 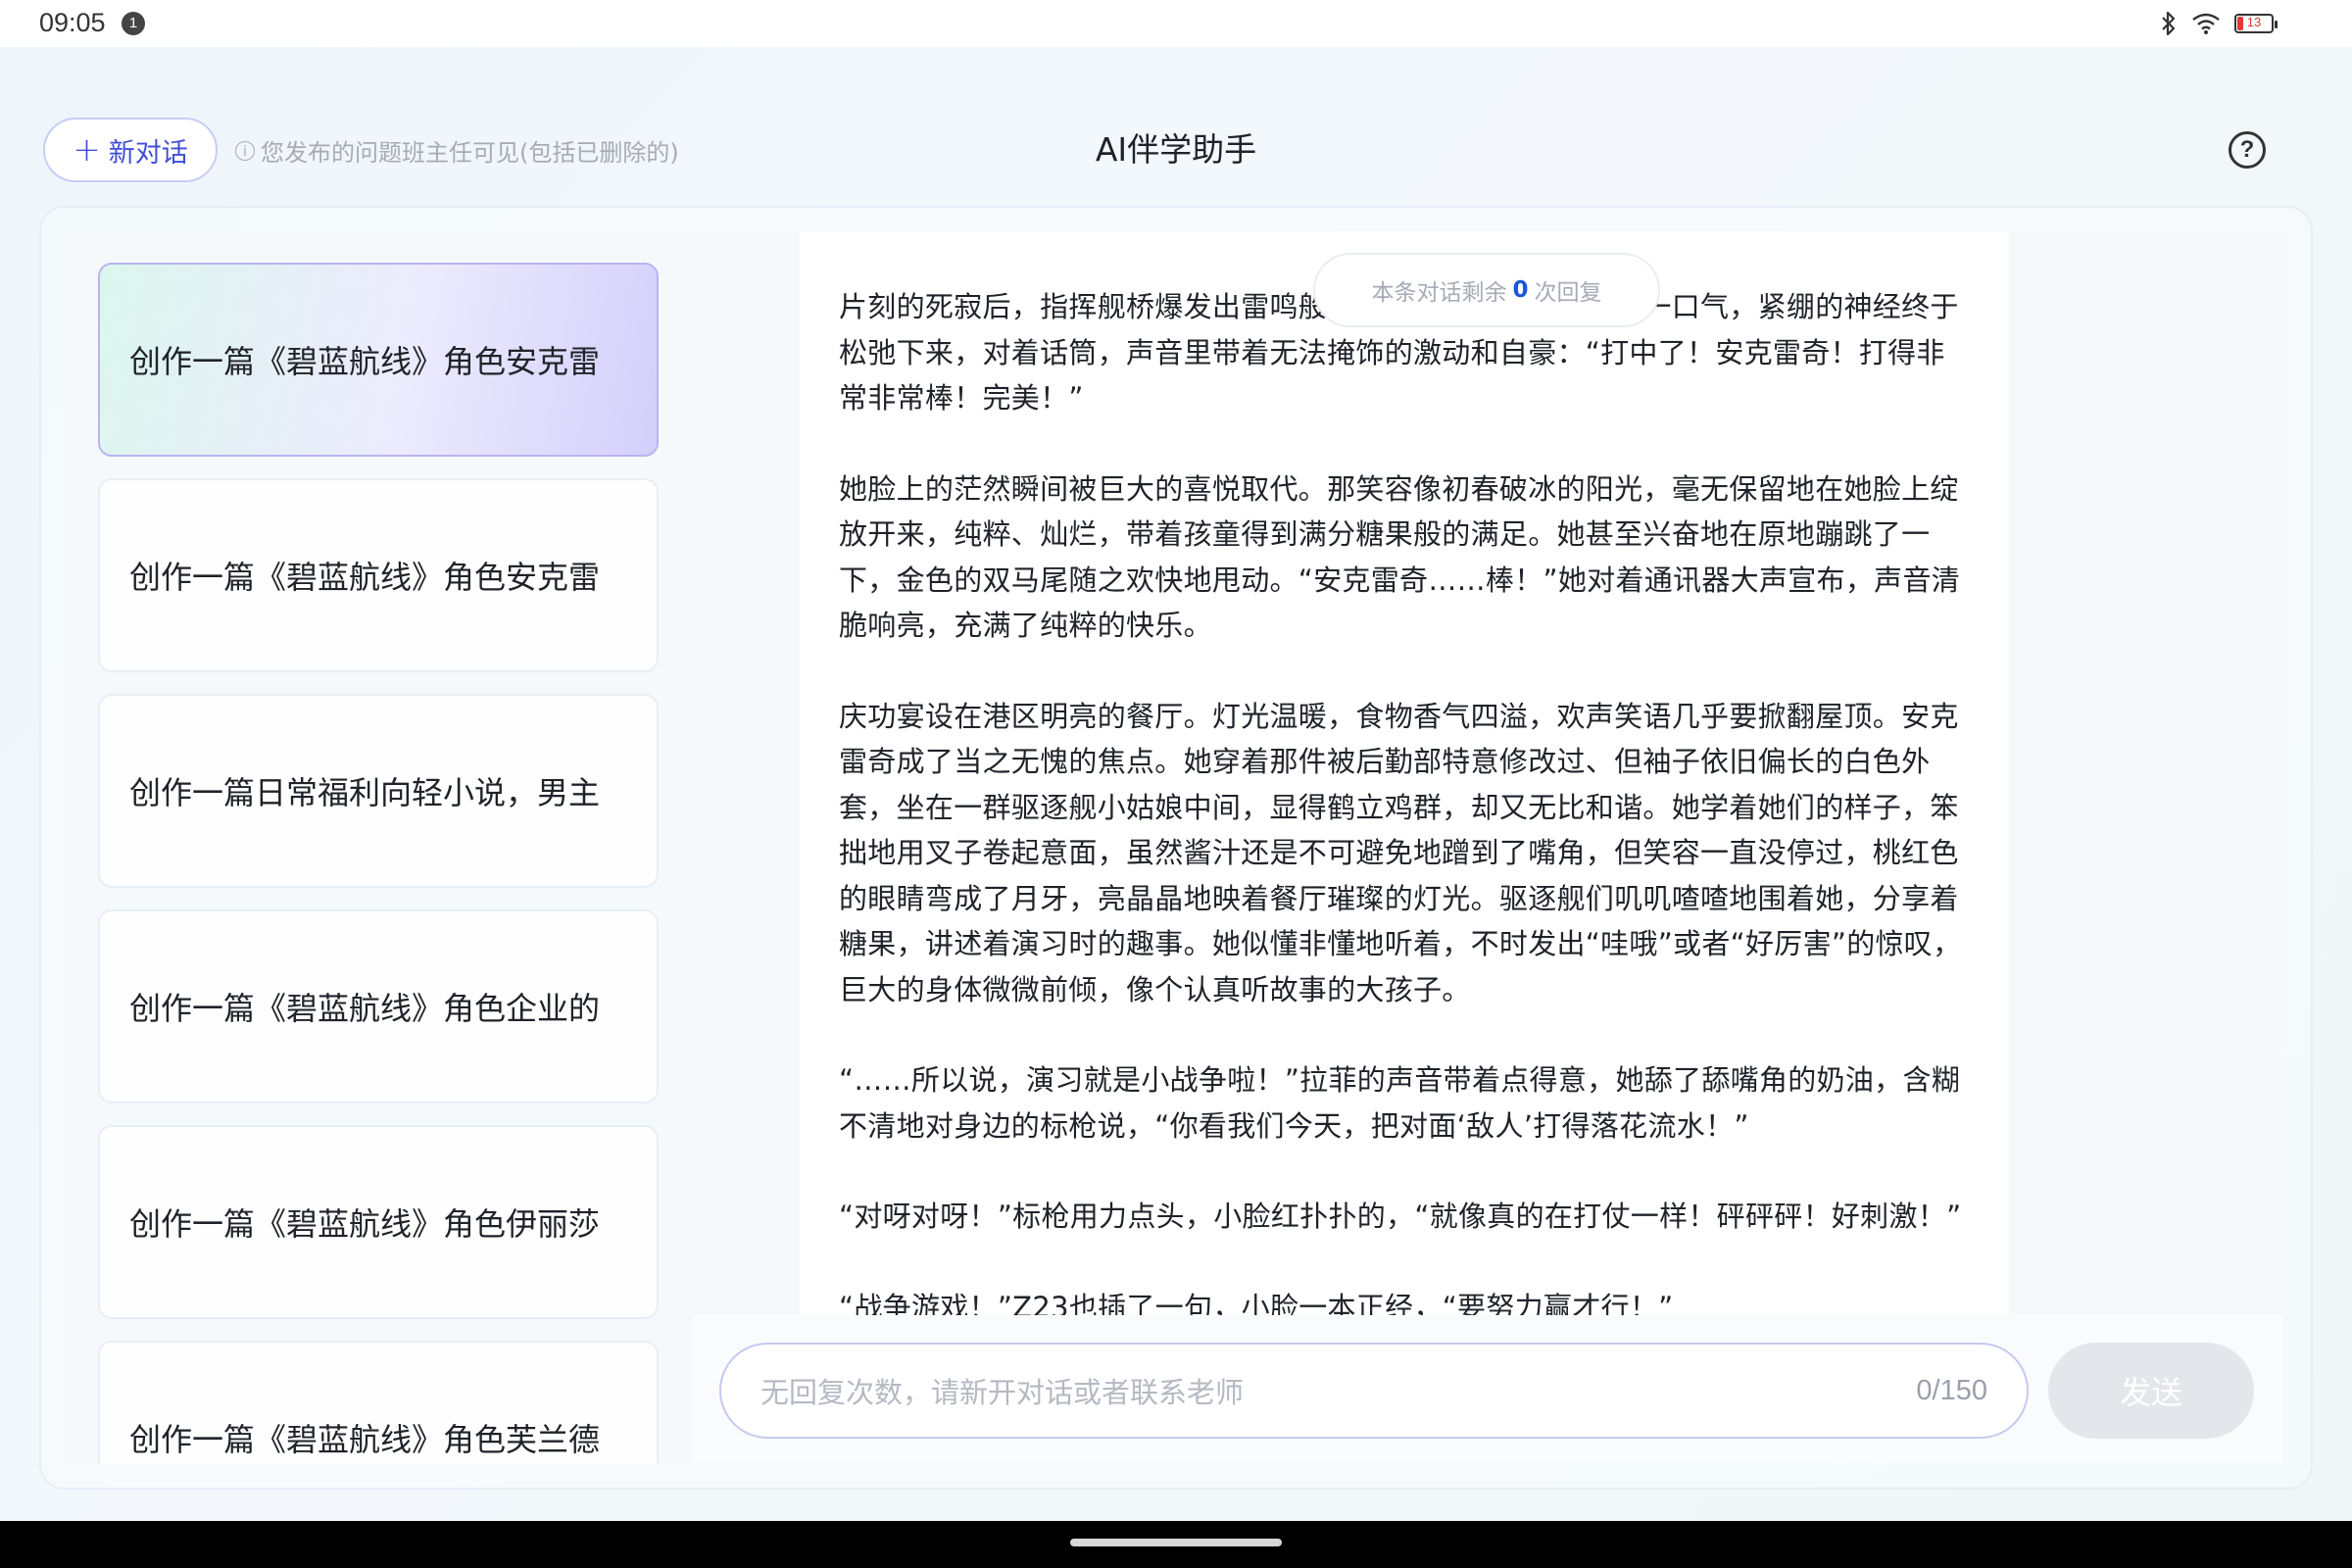 I want to click on page-title: AI伴学助手, so click(x=1176, y=149).